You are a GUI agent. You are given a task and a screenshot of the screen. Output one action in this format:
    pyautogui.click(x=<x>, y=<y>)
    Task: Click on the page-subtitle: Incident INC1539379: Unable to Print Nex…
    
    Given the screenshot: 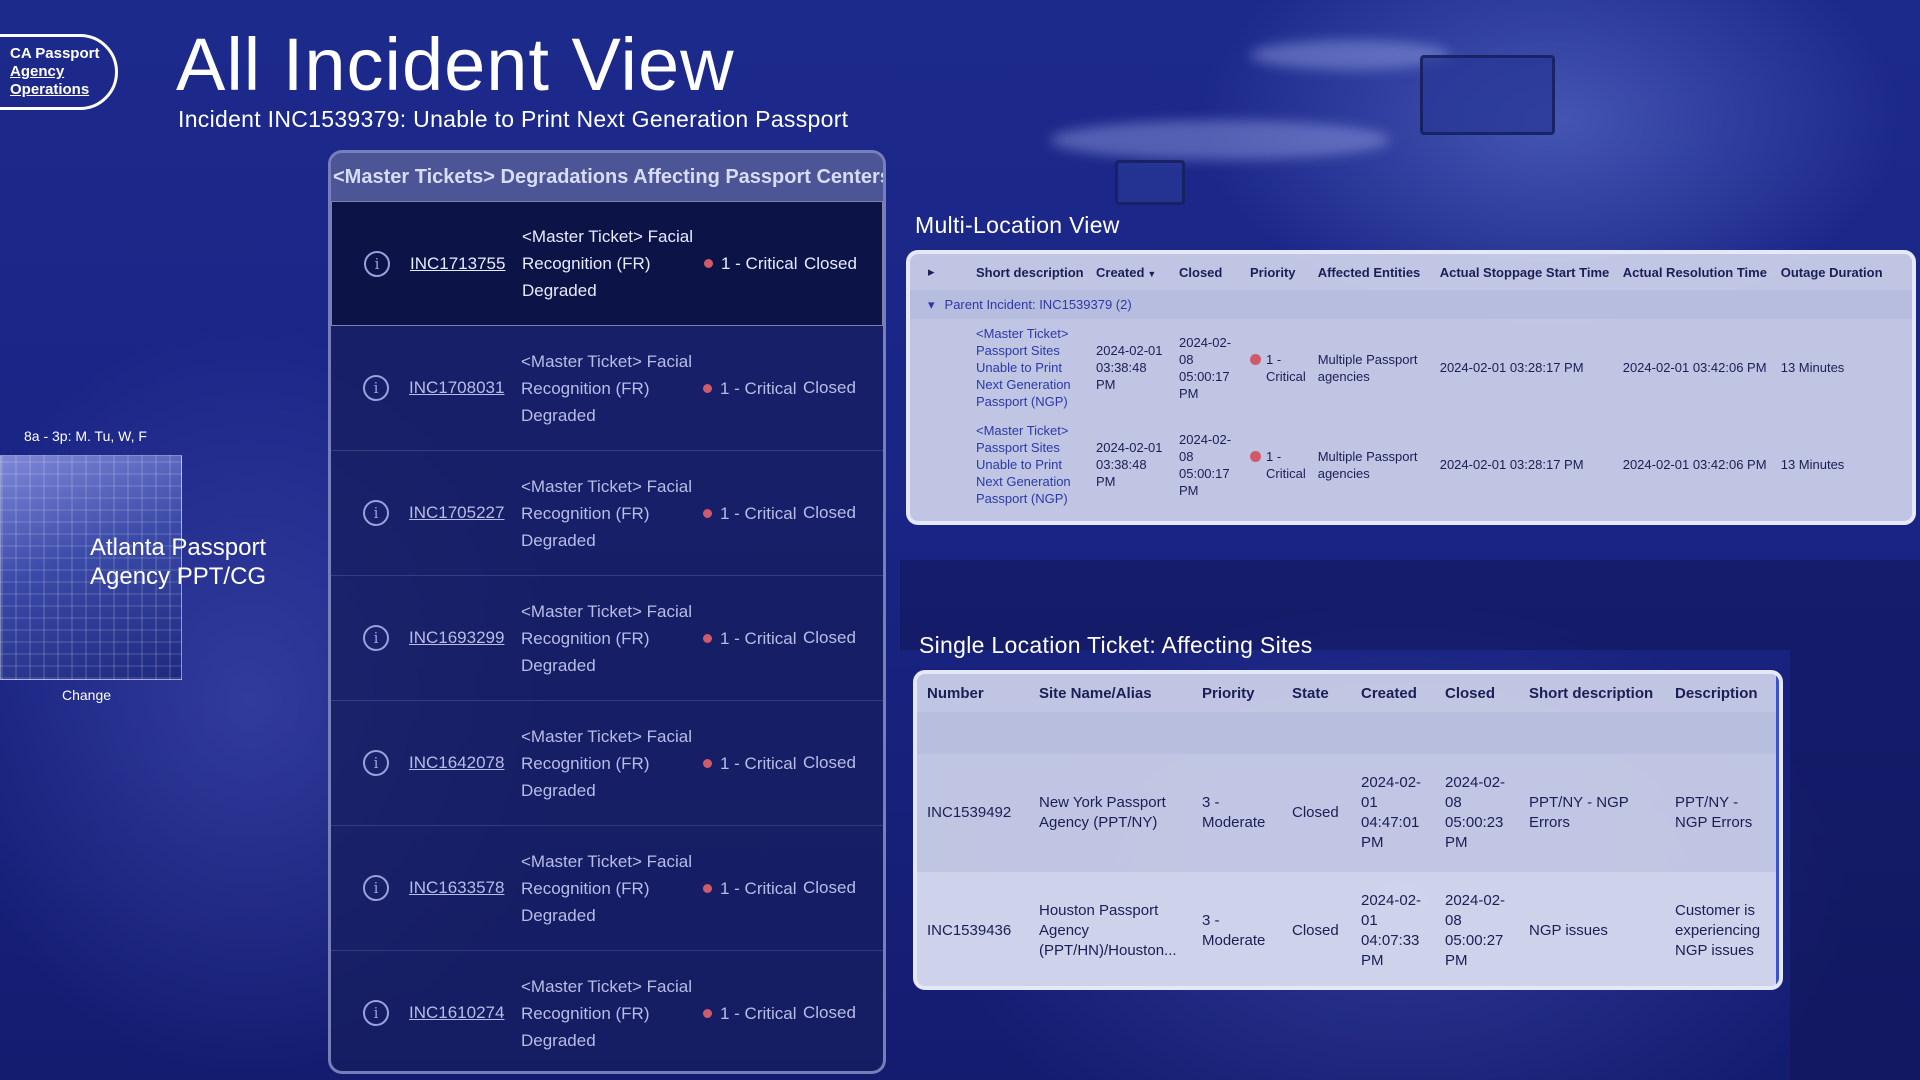 What is the action you would take?
    pyautogui.click(x=513, y=119)
    